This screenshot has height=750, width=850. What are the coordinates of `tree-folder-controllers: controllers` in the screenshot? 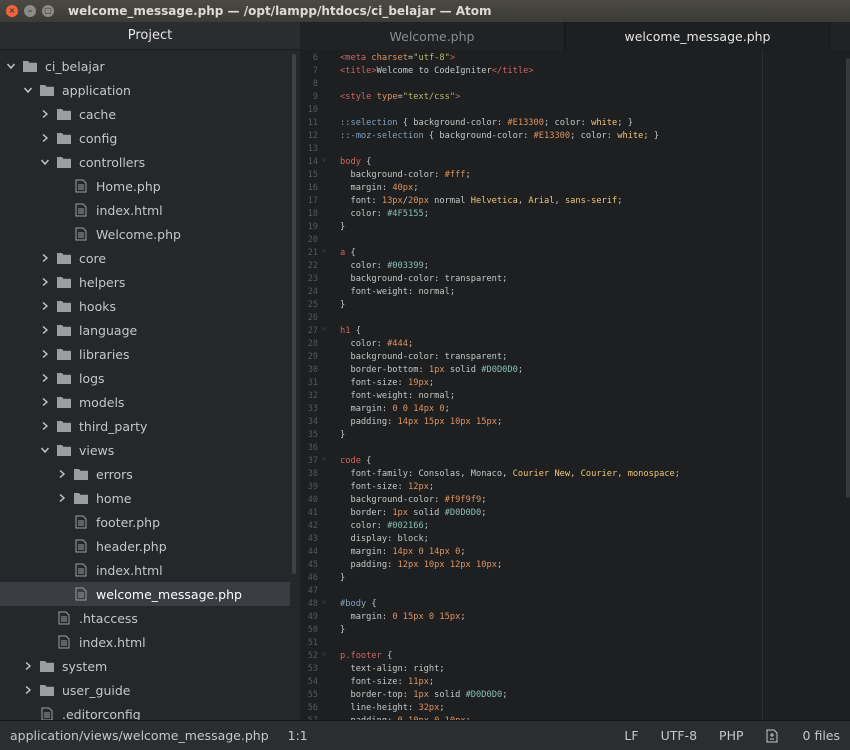 It's located at (145, 162).